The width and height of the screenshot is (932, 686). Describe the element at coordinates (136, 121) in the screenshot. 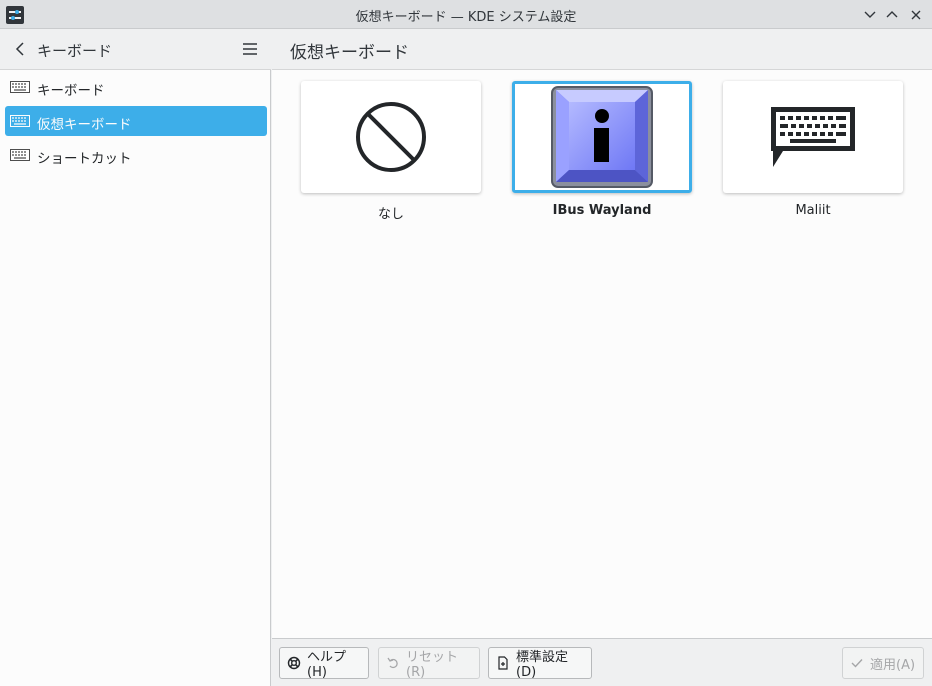

I see `sidebar-item-virtual-keyboard: 仮想キーボード` at that location.